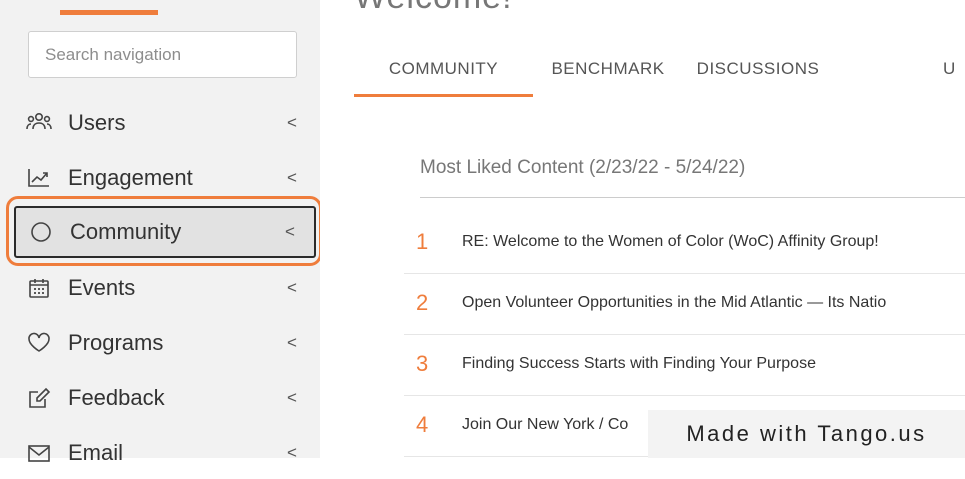 Image resolution: width=965 pixels, height=479 pixels. What do you see at coordinates (443, 69) in the screenshot?
I see `tab-community: COMMUNITY` at bounding box center [443, 69].